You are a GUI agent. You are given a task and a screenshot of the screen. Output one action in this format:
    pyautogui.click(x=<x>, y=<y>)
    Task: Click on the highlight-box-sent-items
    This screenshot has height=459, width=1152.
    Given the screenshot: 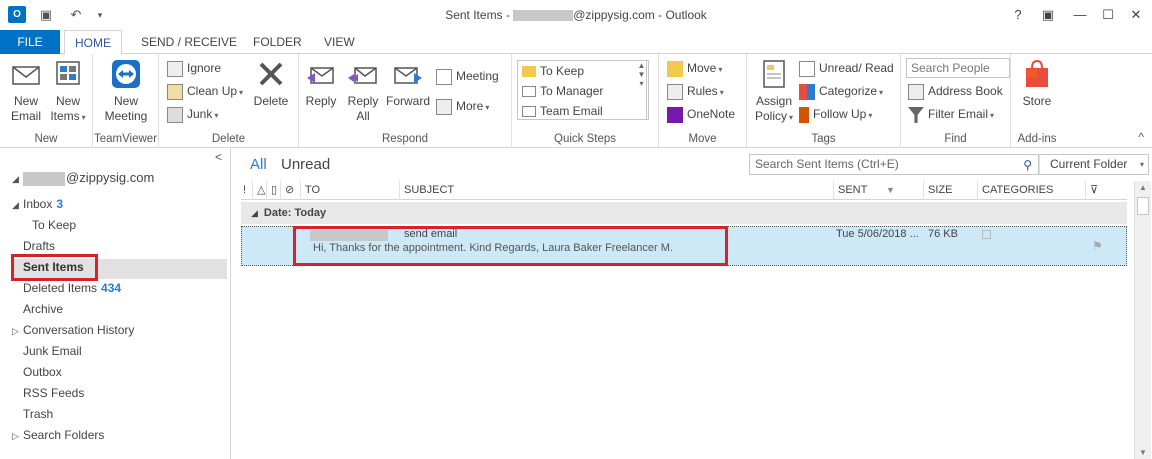 What is the action you would take?
    pyautogui.click(x=54, y=267)
    